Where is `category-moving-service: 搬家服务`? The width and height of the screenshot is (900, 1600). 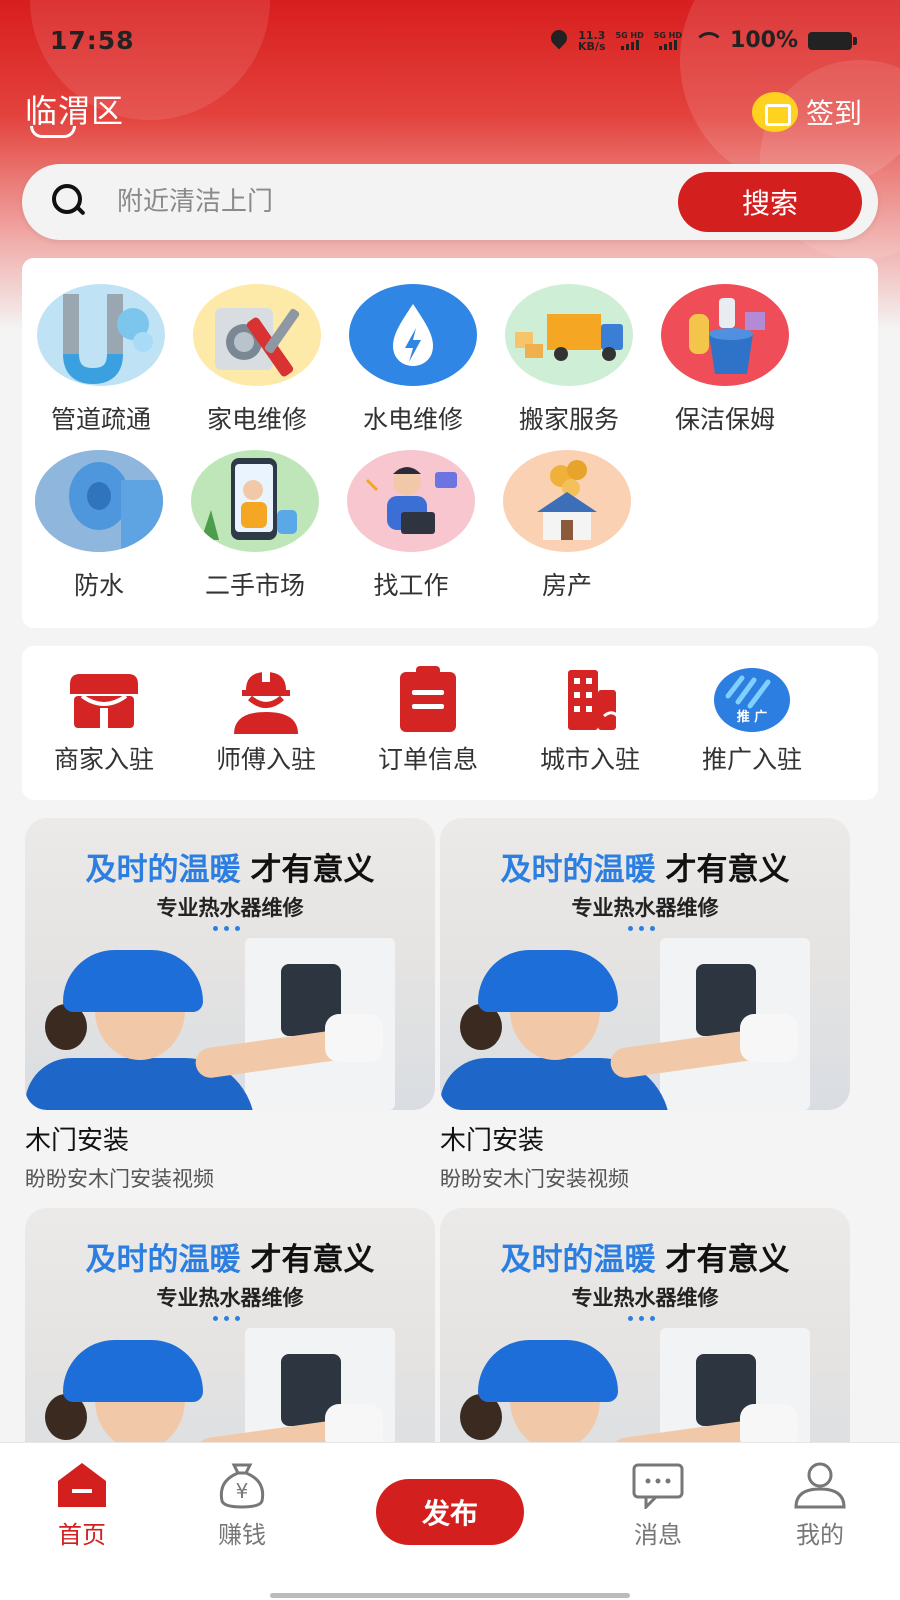
category-moving-service: 搬家服务 is located at coordinates (569, 360).